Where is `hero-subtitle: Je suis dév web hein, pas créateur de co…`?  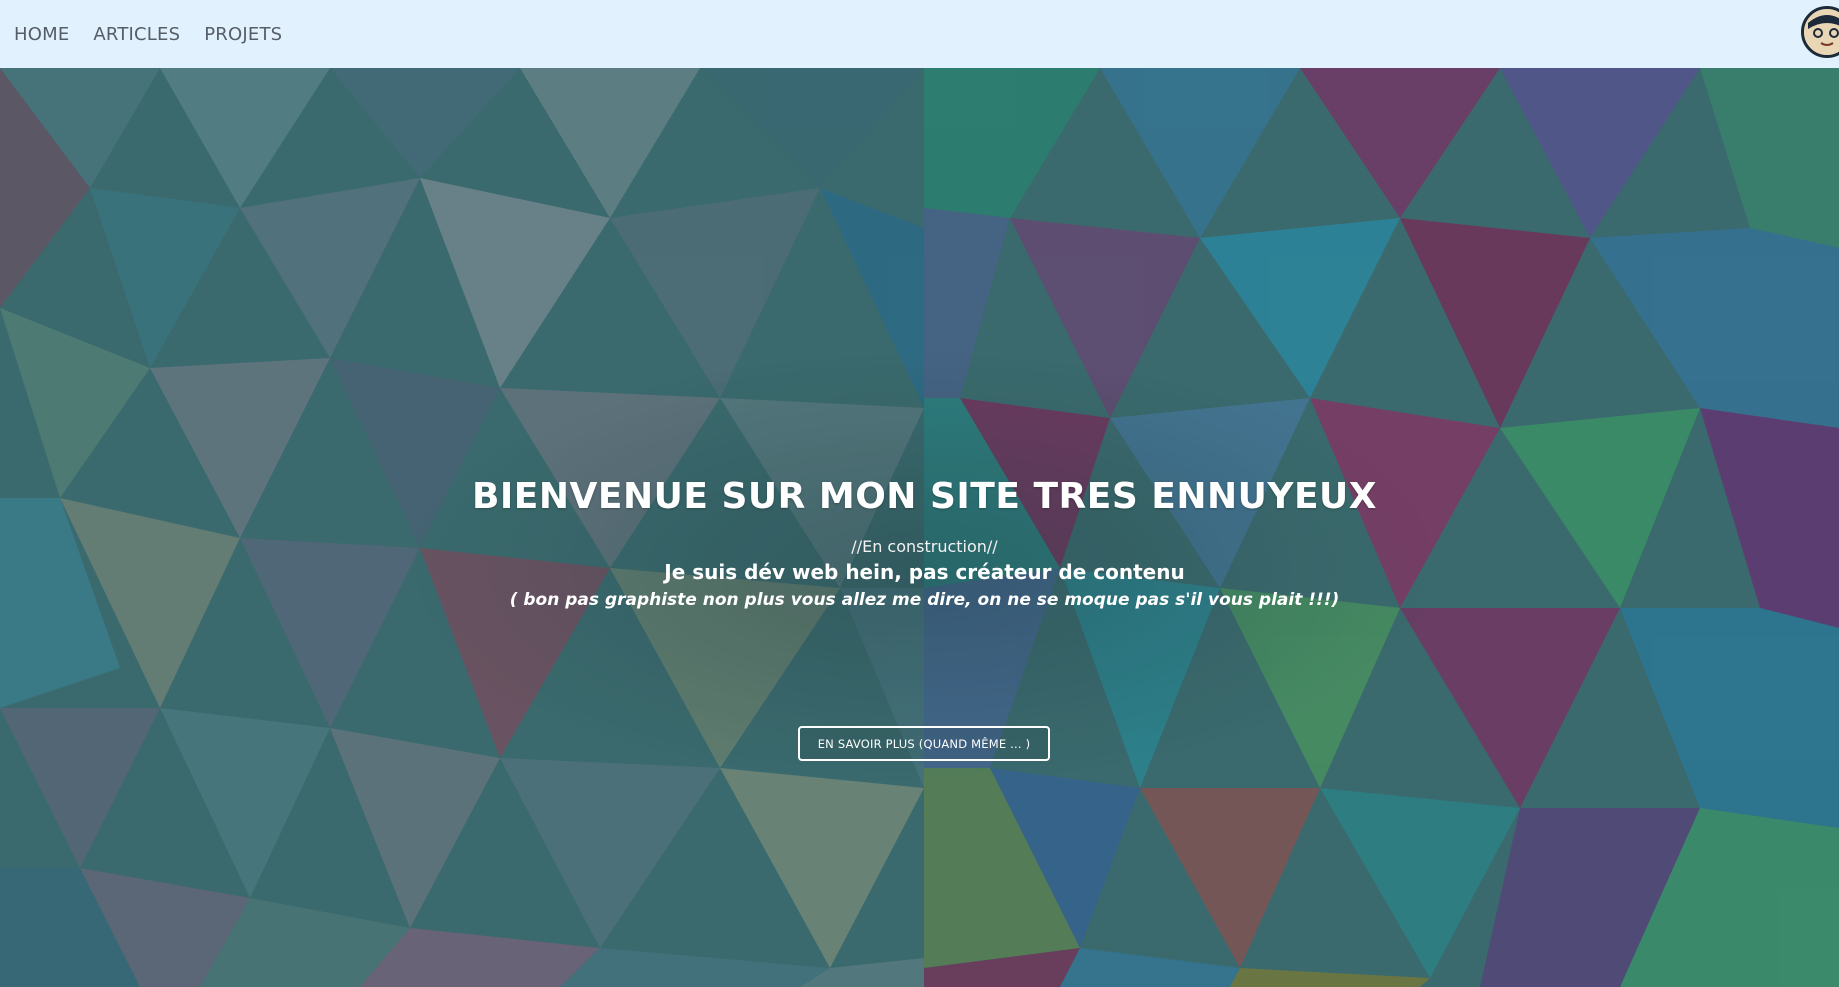
hero-subtitle: Je suis dév web hein, pas créateur de co… is located at coordinates (924, 572).